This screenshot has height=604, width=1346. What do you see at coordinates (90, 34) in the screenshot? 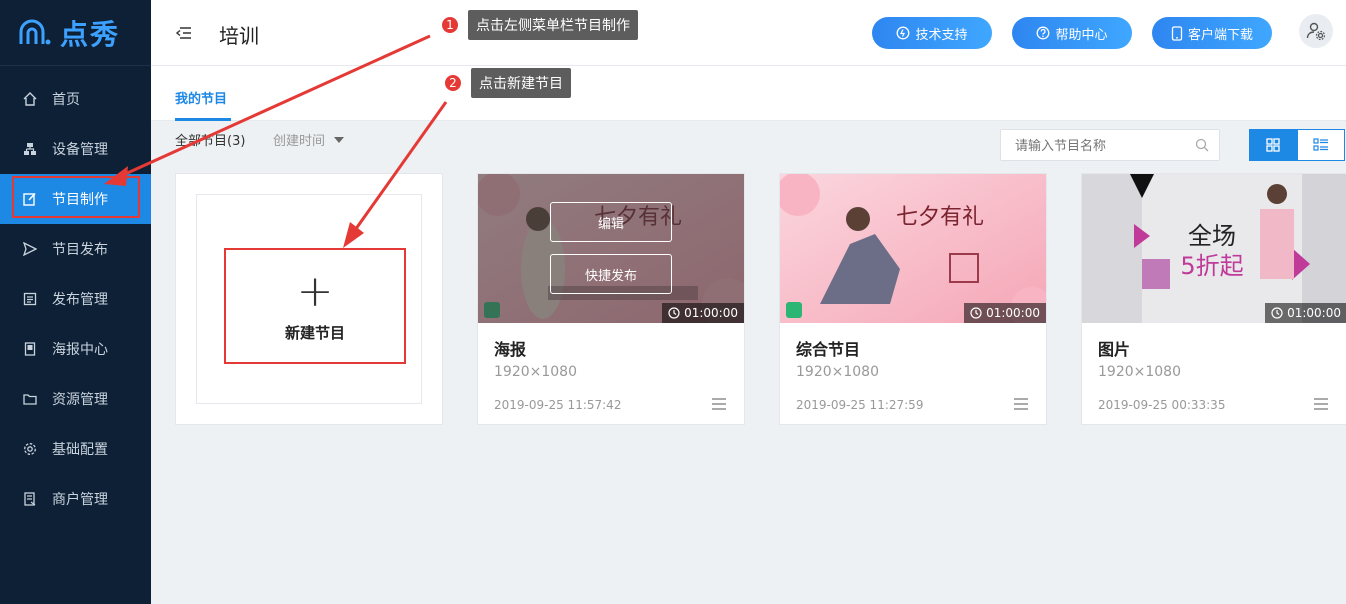
I see `brand-name: 点秀` at bounding box center [90, 34].